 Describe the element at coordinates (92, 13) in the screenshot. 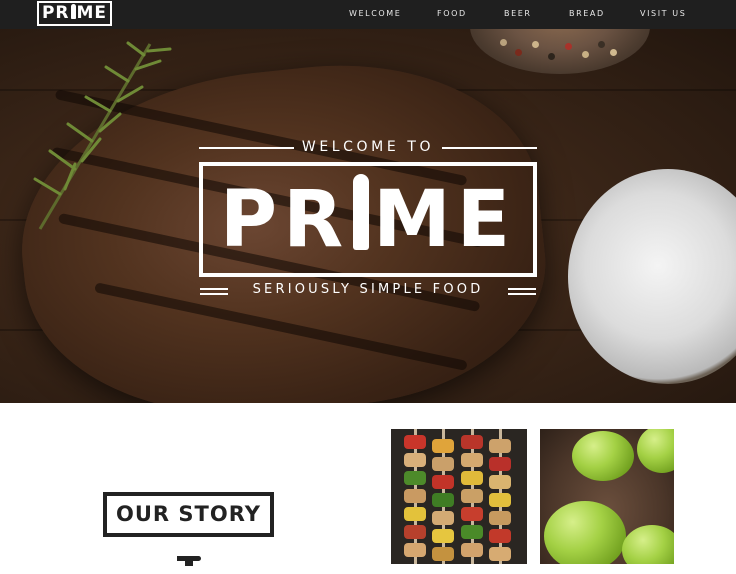

I see `logo-text-suffix: ME` at that location.